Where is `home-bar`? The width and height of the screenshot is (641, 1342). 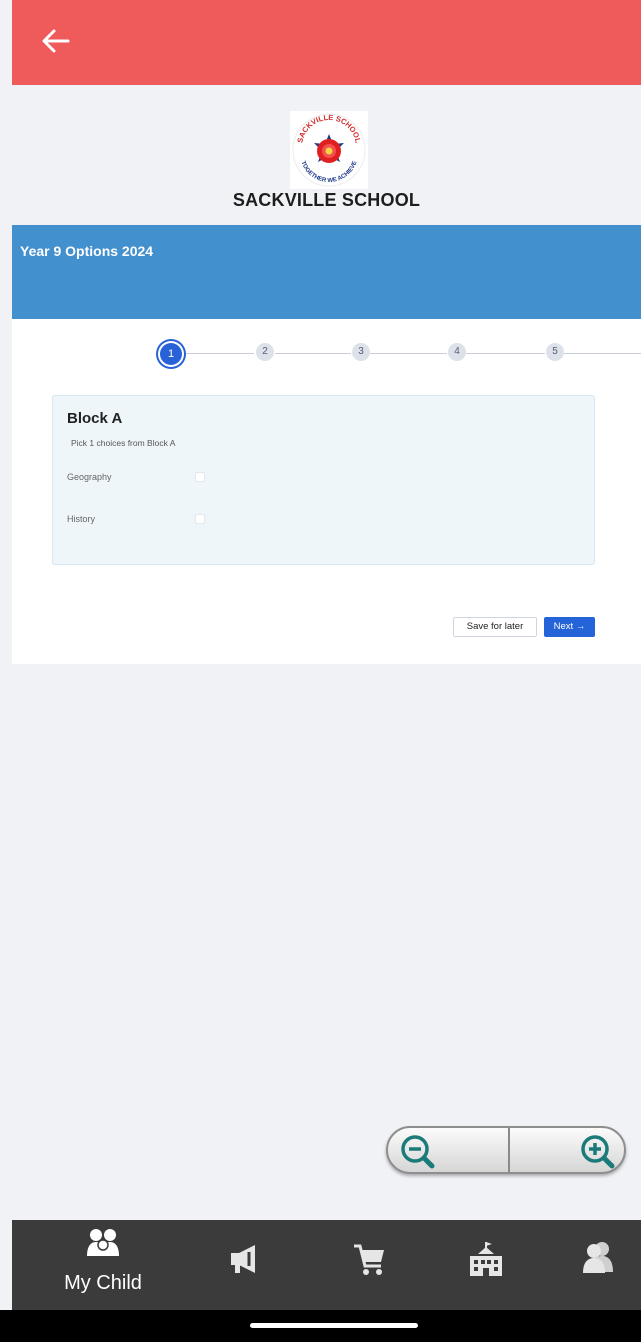
home-bar is located at coordinates (334, 1325).